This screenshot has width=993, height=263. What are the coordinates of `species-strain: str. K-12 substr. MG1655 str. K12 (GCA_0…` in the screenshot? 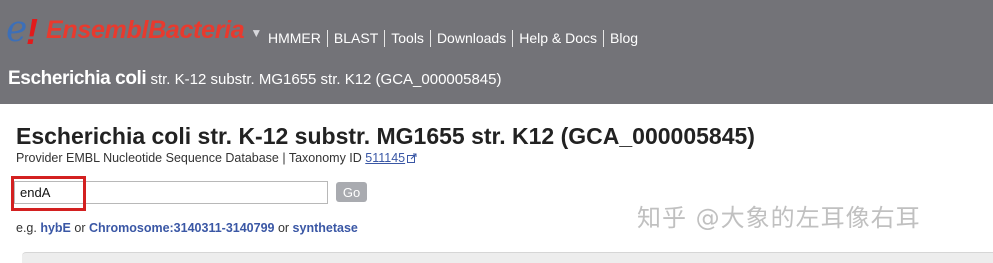 It's located at (324, 79).